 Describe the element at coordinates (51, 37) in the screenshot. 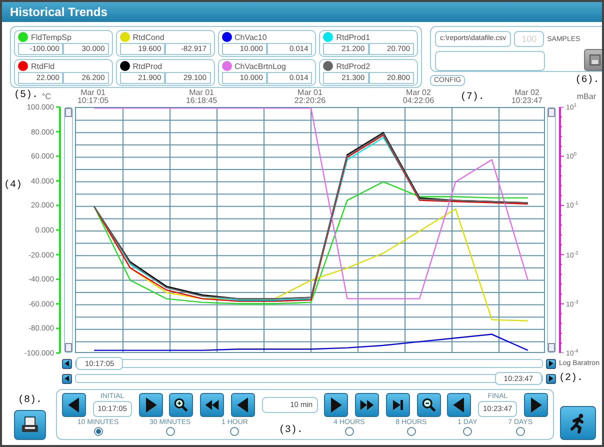

I see `series-name: FldTempSp` at that location.